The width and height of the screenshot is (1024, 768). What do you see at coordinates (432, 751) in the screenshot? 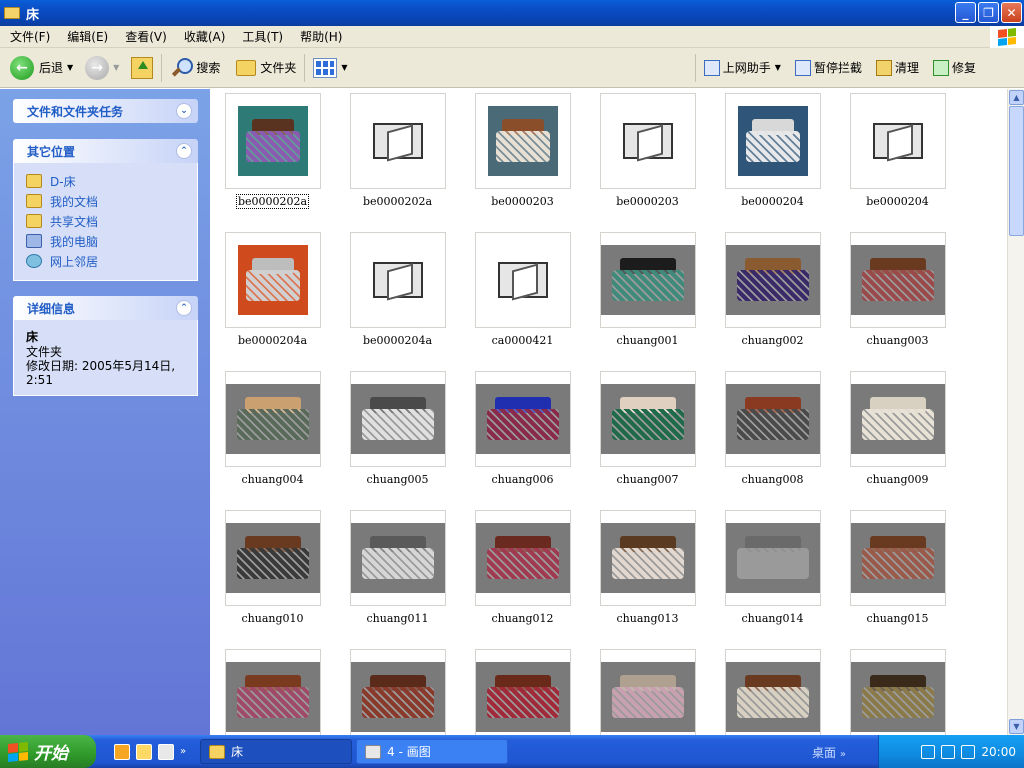
I see `taskbar-button-paint: 4 - 画图` at bounding box center [432, 751].